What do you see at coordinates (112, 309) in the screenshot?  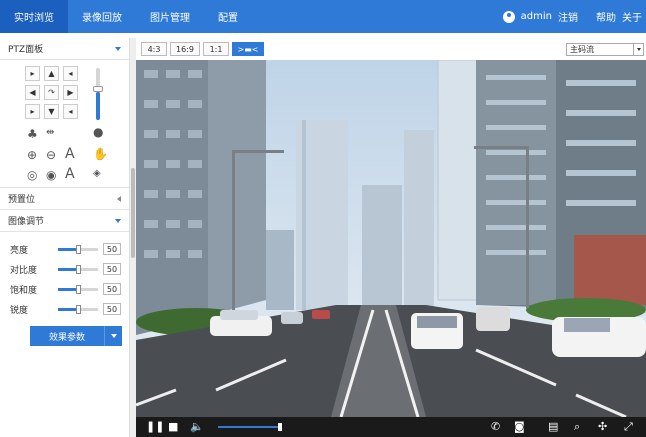 I see `sharpness-value: 50` at bounding box center [112, 309].